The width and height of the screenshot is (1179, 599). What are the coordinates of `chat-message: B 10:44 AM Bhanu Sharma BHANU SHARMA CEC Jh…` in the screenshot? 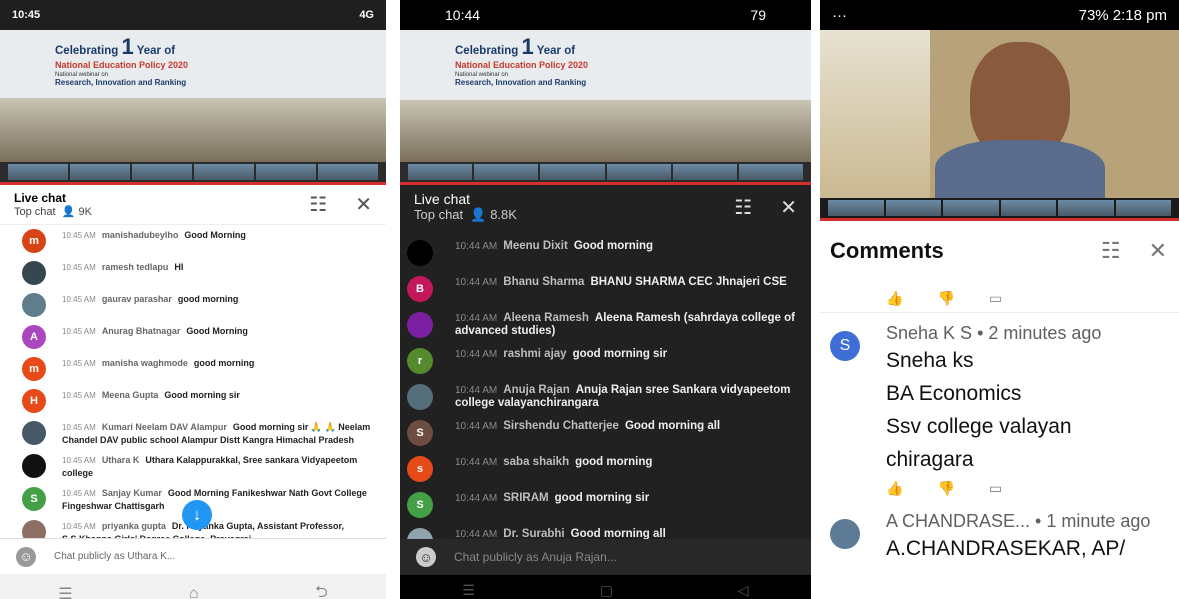 It's located at (605, 289).